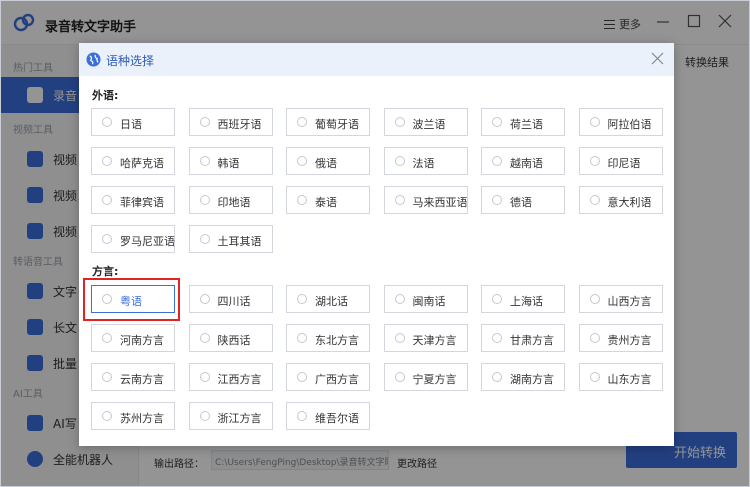 This screenshot has width=750, height=487. Describe the element at coordinates (239, 124) in the screenshot. I see `language-option-label: 西班牙语` at that location.